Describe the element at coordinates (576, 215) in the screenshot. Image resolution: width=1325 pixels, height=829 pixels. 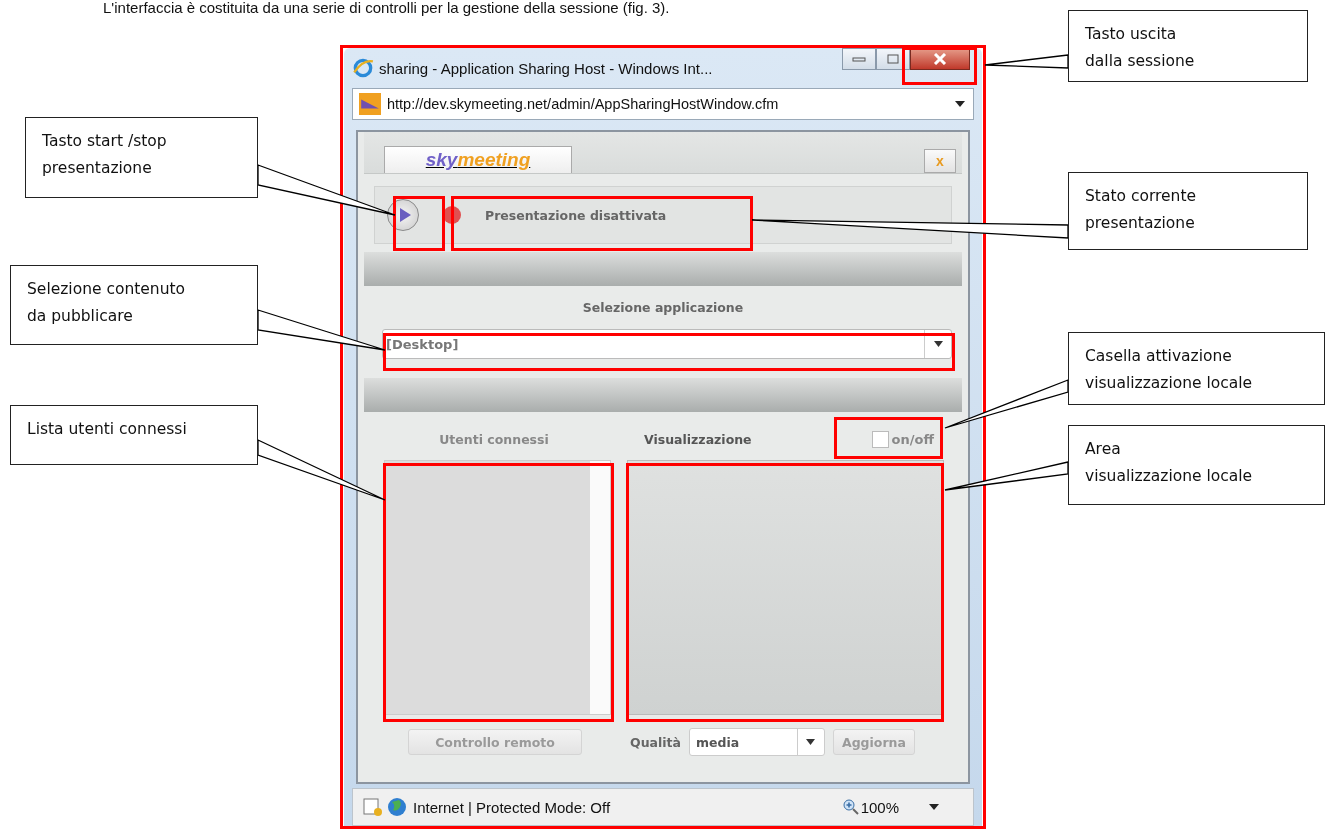
I see `status-text: Presentazione disattivata` at that location.